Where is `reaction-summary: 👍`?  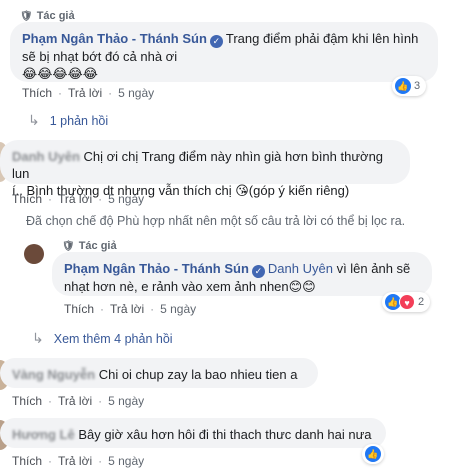
reaction-summary: 👍 is located at coordinates (373, 454).